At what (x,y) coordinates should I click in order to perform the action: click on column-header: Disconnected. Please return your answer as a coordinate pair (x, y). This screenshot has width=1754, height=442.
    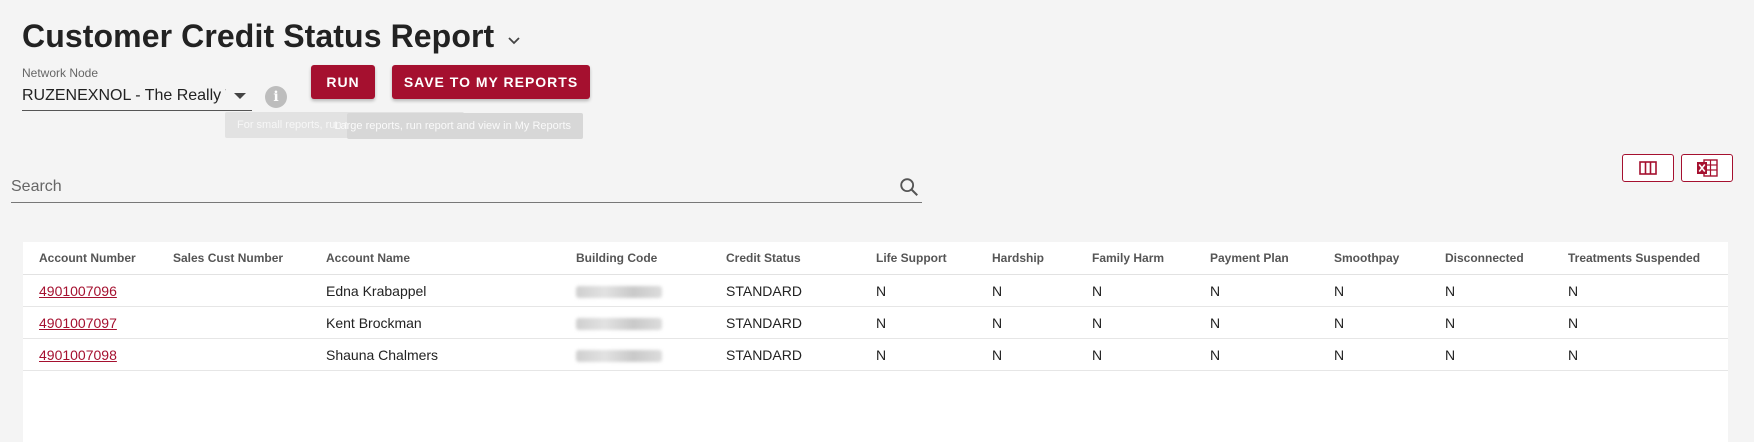
    Looking at the image, I should click on (1506, 258).